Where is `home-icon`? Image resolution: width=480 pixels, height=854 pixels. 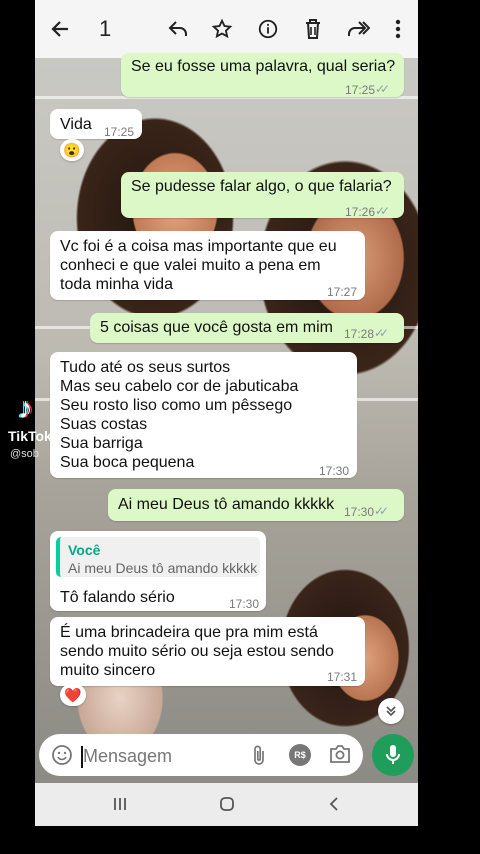 home-icon is located at coordinates (227, 804).